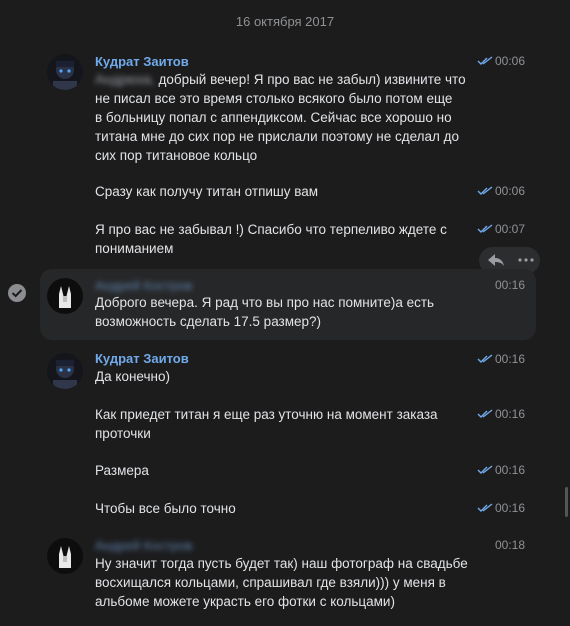  I want to click on reply-icon, so click(496, 260).